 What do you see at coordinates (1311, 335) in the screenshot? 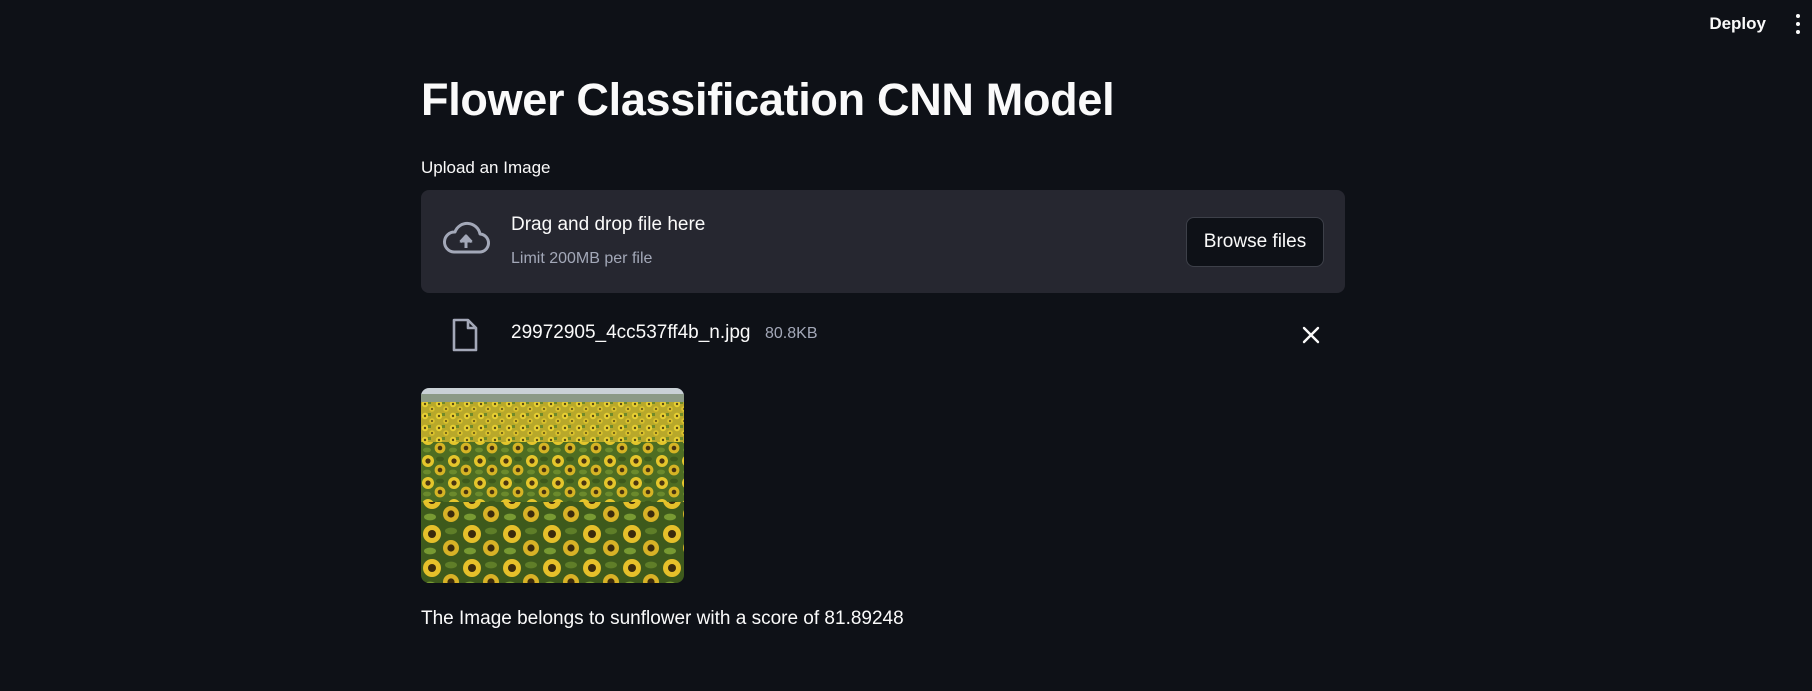
I see `close-icon` at bounding box center [1311, 335].